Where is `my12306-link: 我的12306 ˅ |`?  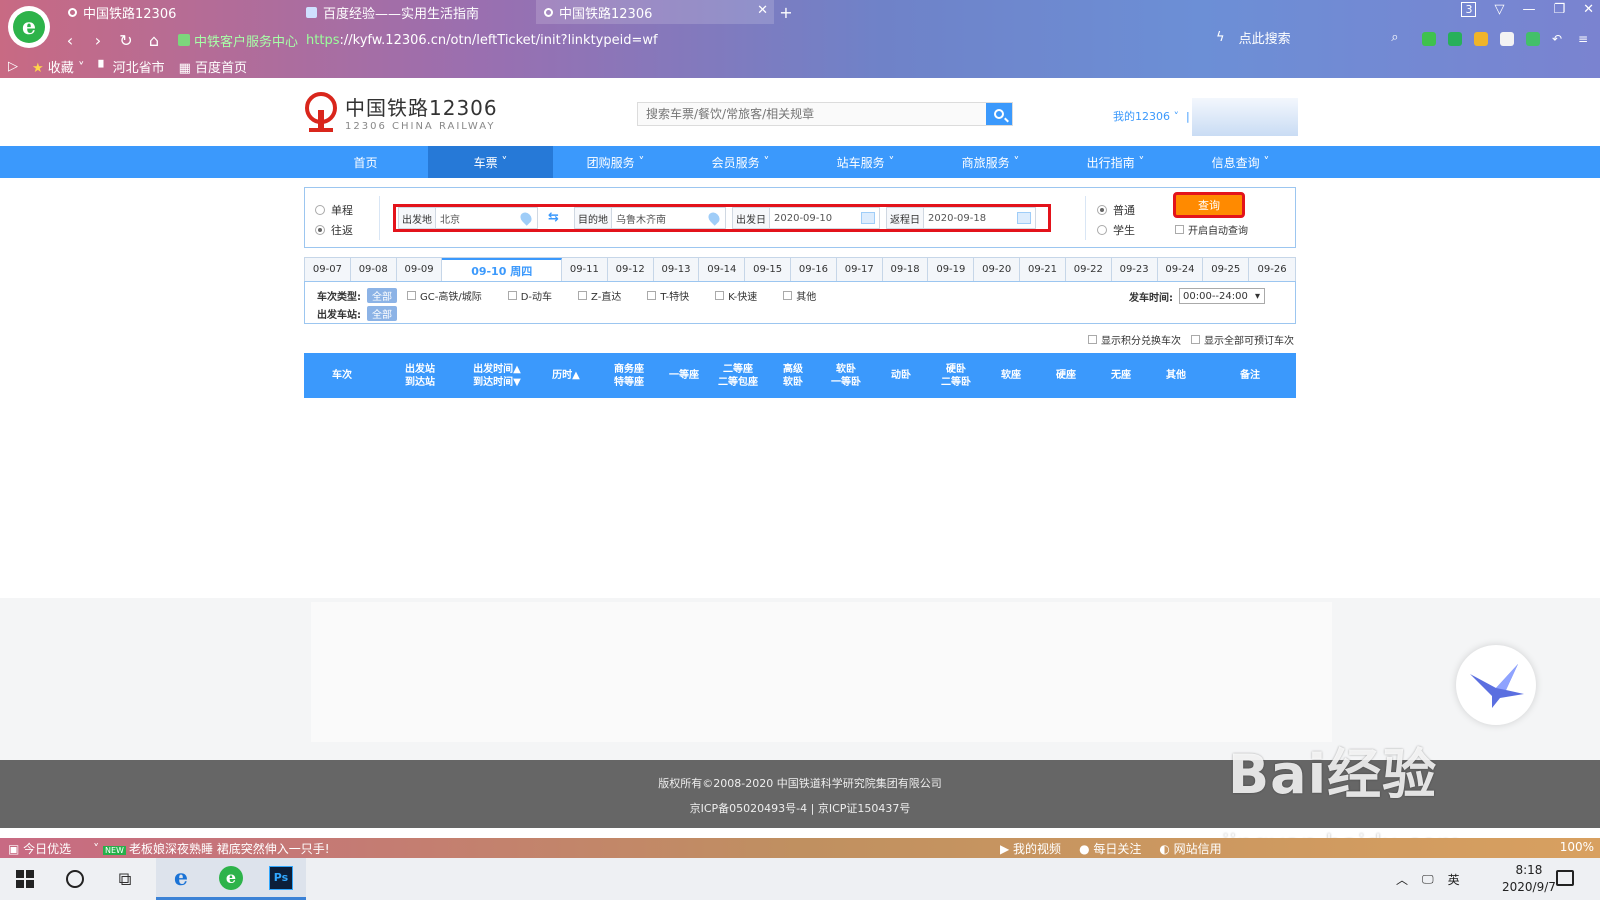 my12306-link: 我的12306 ˅ | is located at coordinates (1151, 116).